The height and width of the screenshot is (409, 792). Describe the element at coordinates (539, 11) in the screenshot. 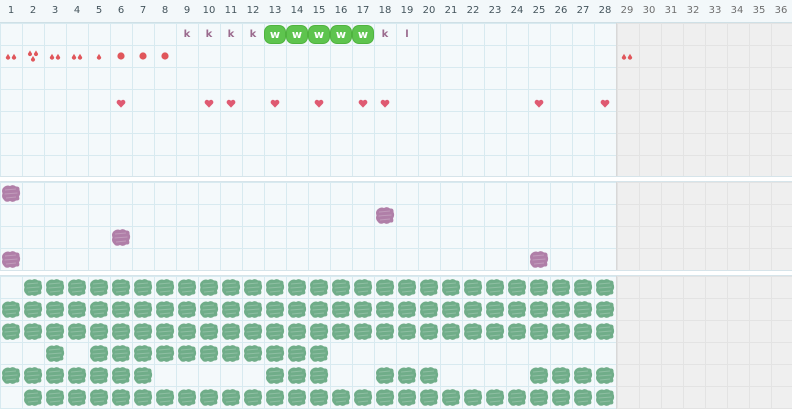

I see `day-label-25: 25` at that location.